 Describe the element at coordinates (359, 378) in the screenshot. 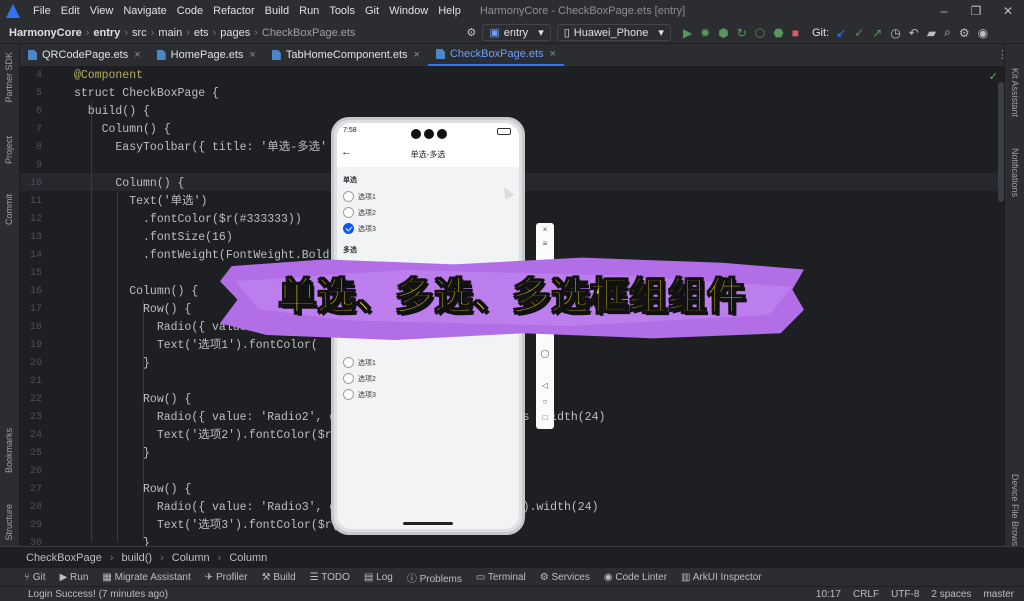

I see `checkbox-option-2: 选项2` at that location.